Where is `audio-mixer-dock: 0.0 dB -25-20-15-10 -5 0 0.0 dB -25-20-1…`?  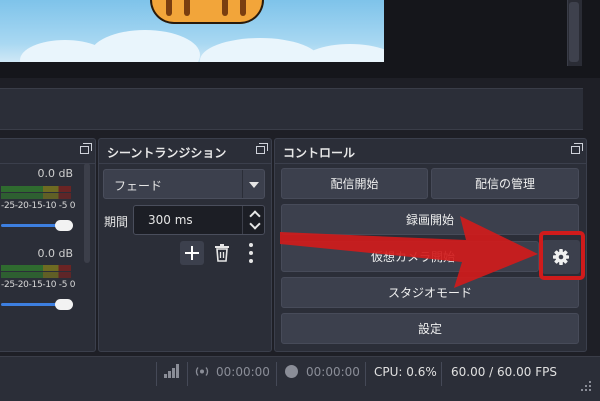 audio-mixer-dock: 0.0 dB -25-20-15-10 -5 0 0.0 dB -25-20-1… is located at coordinates (48, 245).